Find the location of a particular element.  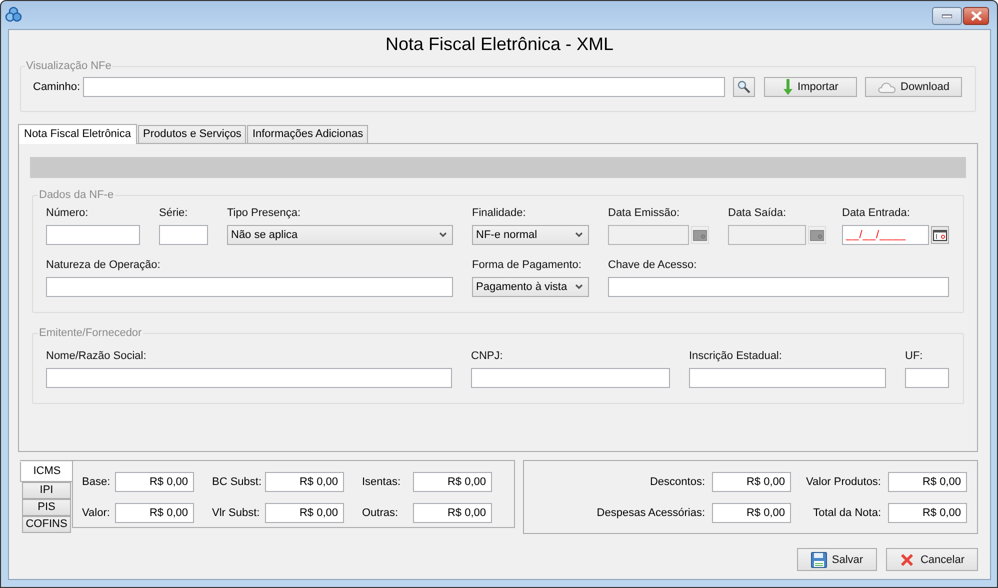

field-label: Inscrição Estadual: is located at coordinates (736, 356).